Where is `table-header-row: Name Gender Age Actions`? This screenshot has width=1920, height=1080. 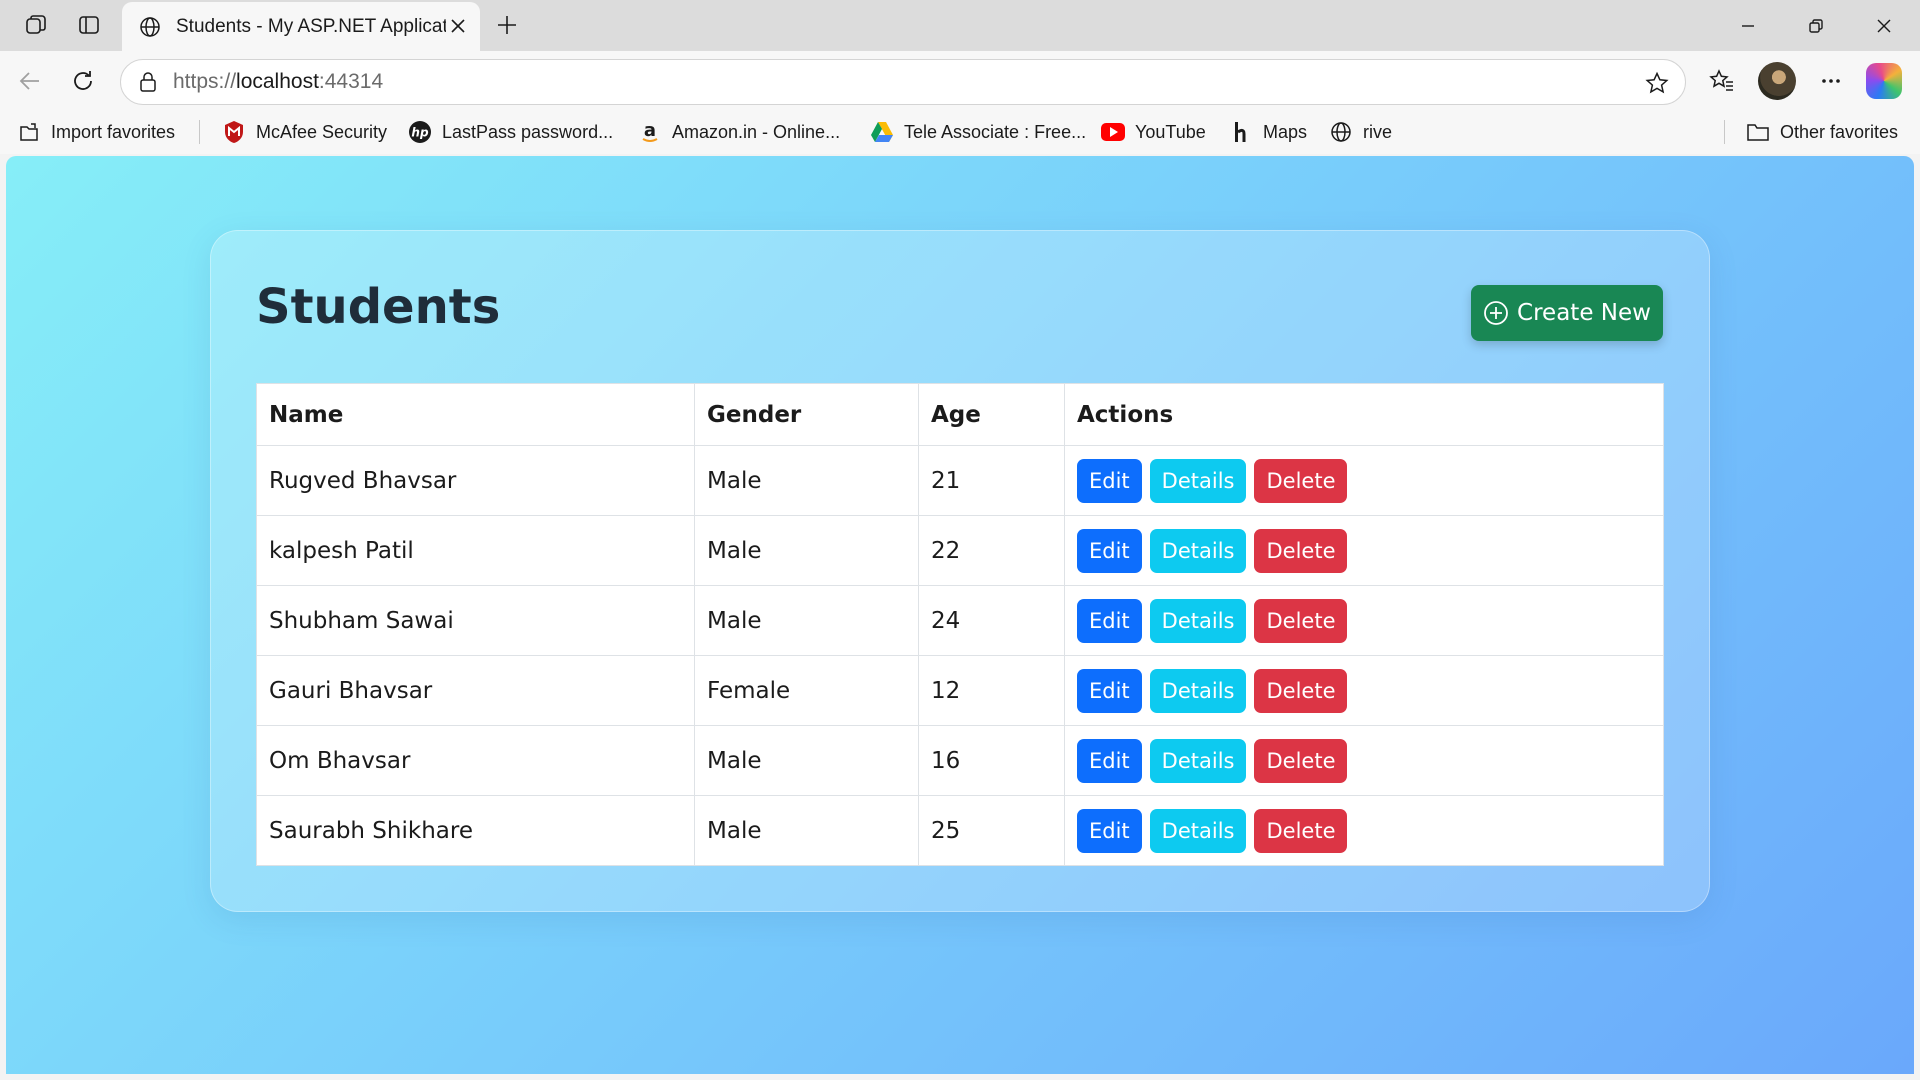
table-header-row: Name Gender Age Actions is located at coordinates (960, 414).